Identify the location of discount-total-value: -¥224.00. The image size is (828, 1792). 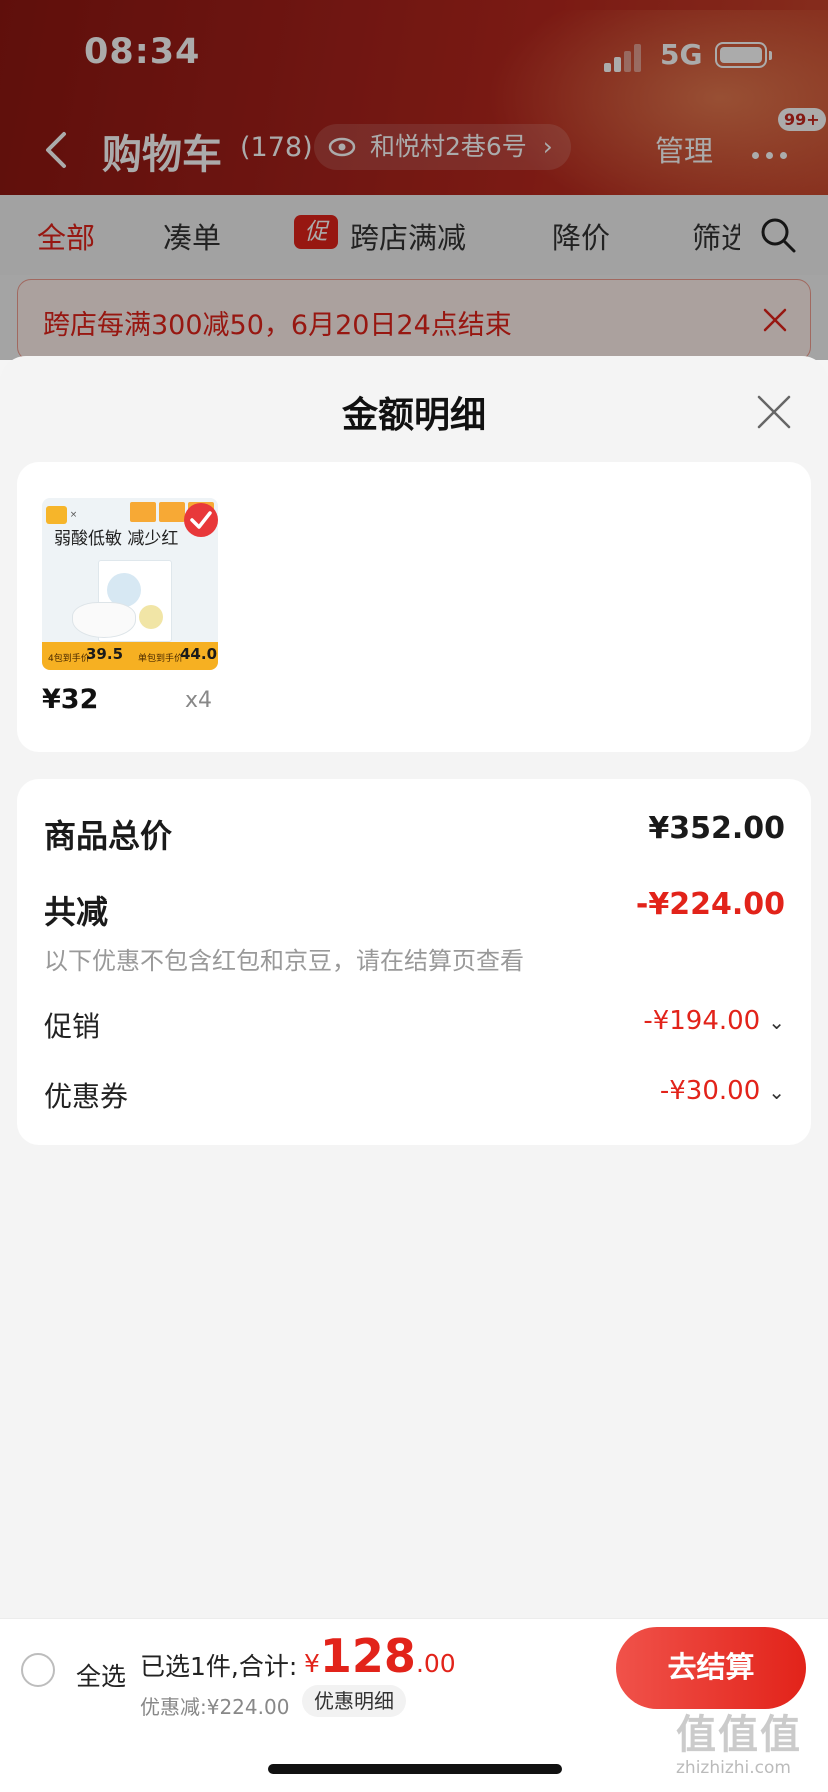
(710, 904).